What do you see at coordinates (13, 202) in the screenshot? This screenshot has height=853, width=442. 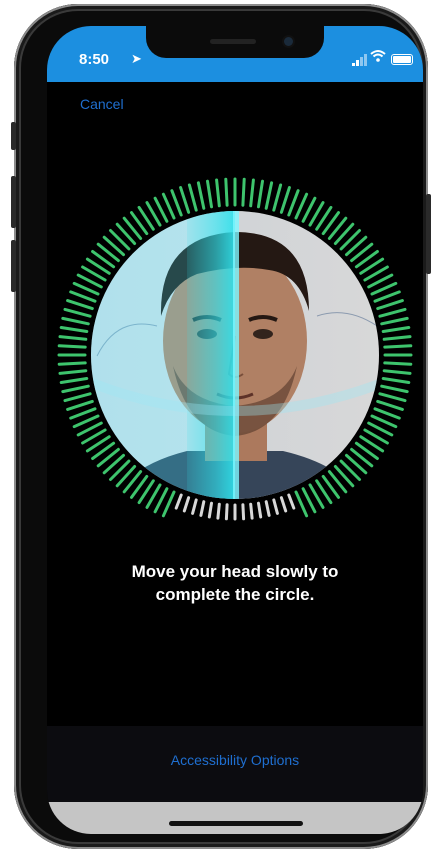 I see `side-button-volume-up` at bounding box center [13, 202].